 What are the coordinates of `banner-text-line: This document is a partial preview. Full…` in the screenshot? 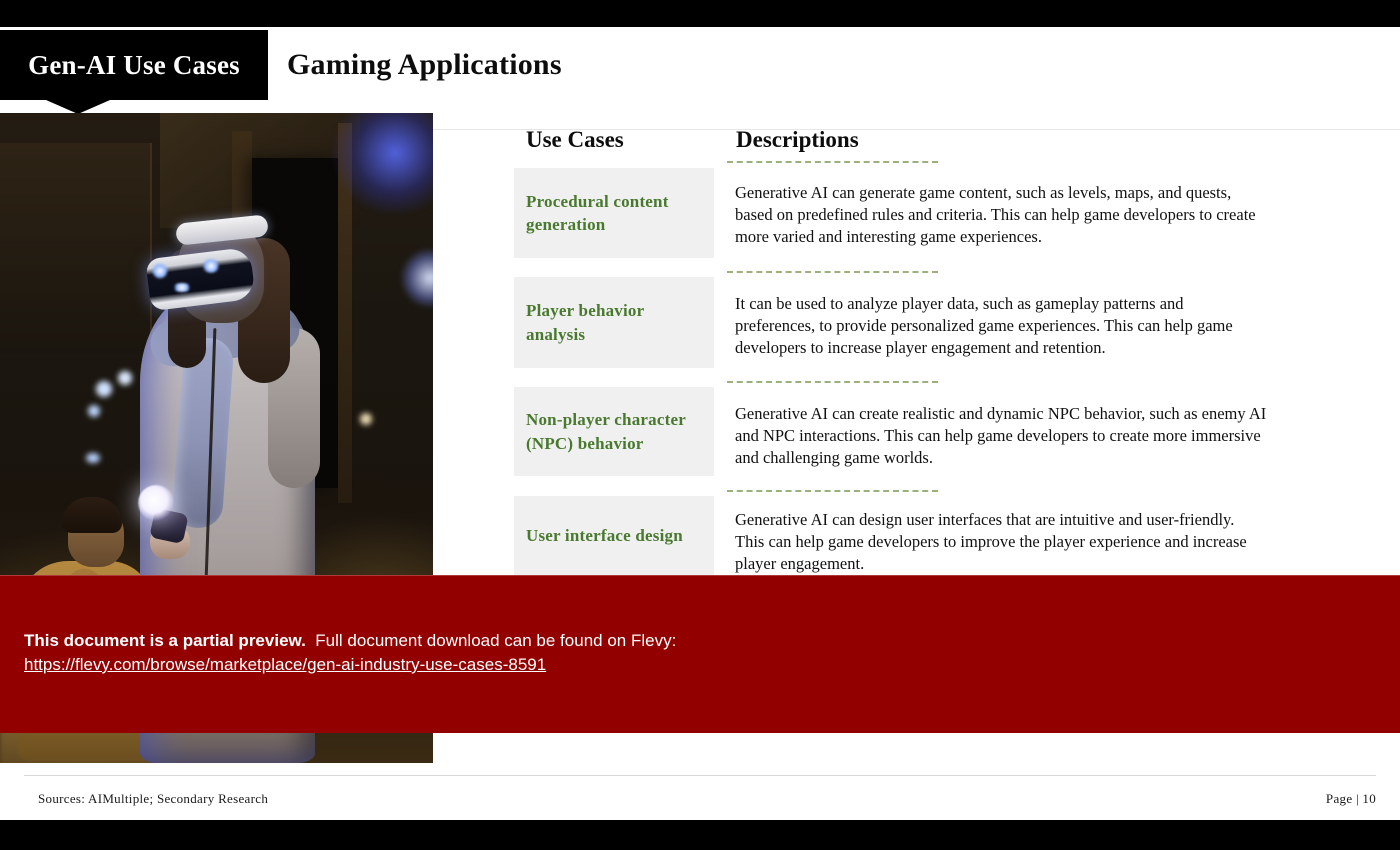 It's located at (350, 641).